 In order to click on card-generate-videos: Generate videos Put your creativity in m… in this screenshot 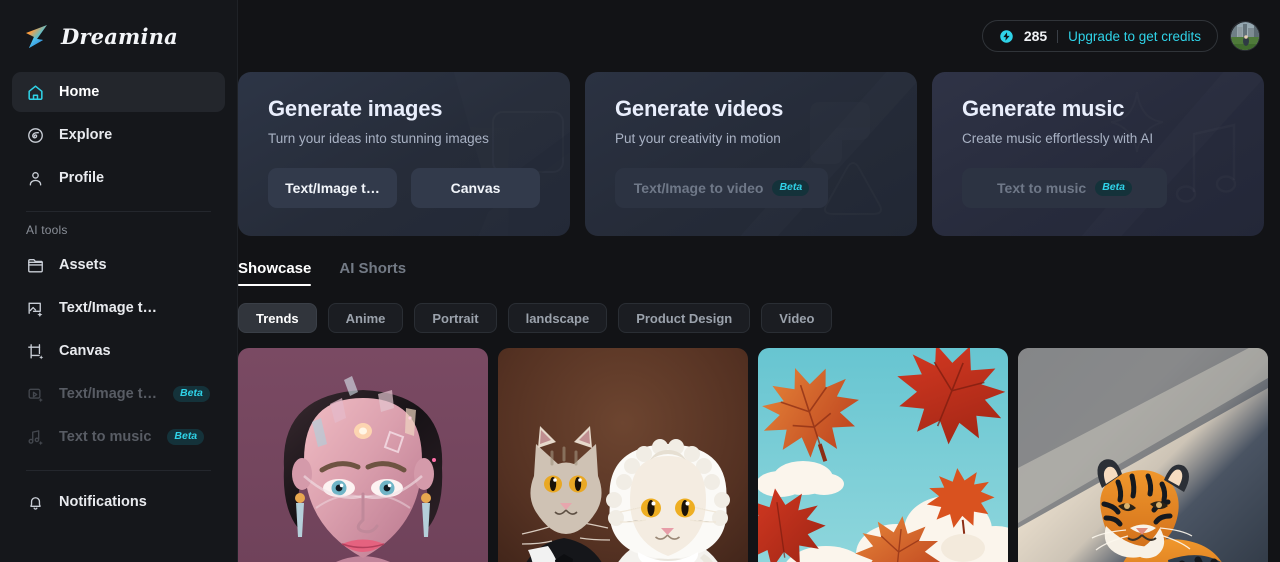, I will do `click(751, 154)`.